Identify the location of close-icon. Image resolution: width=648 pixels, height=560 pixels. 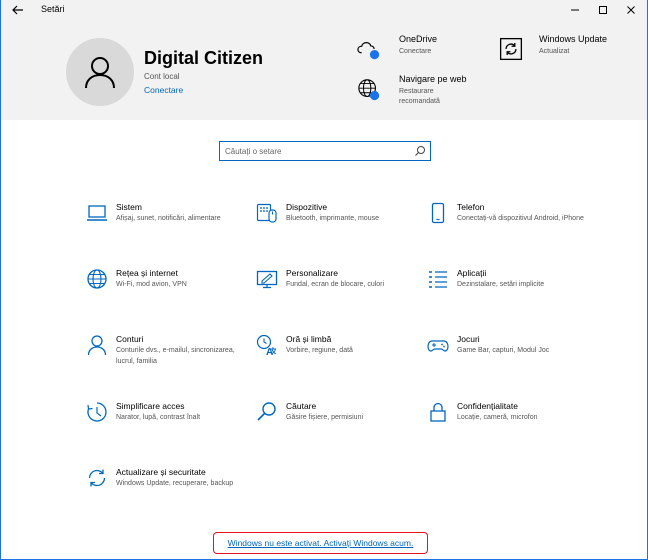
(631, 10).